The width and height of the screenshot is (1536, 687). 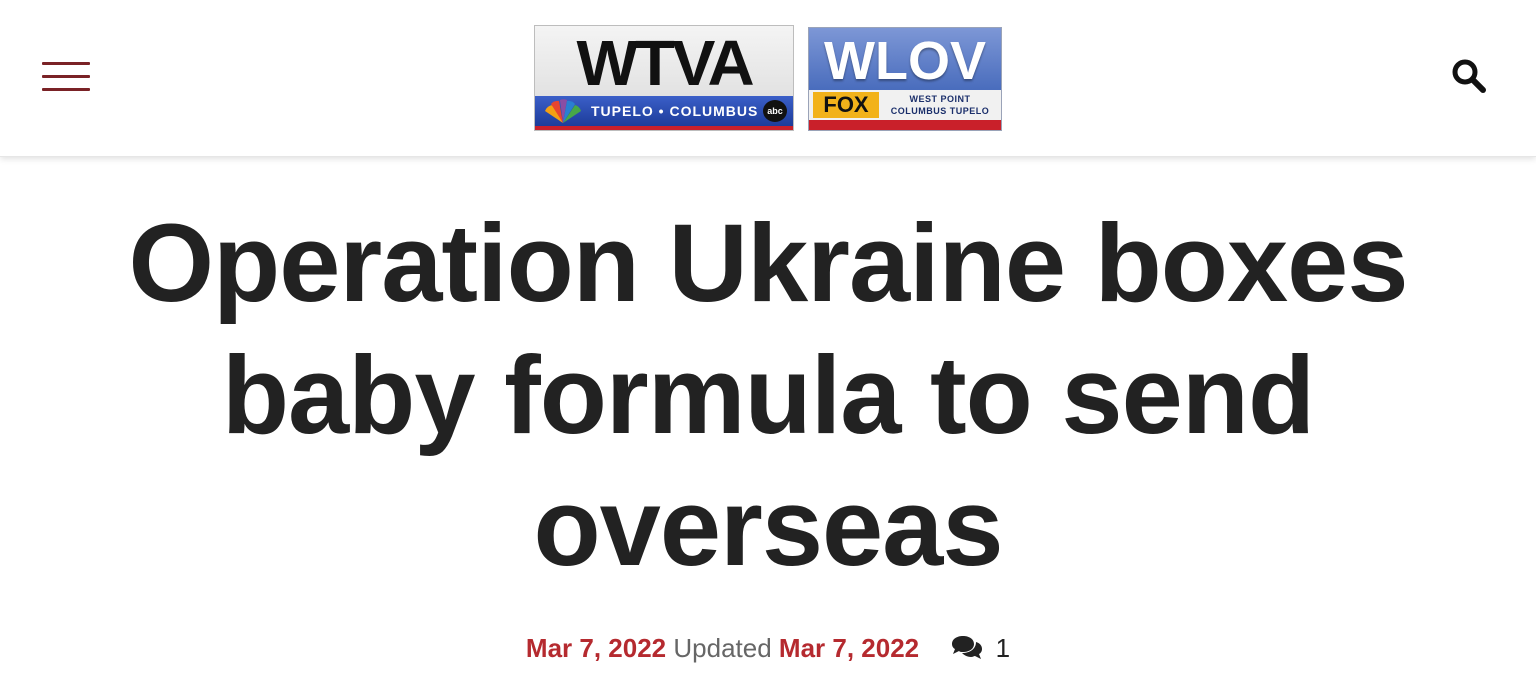 I want to click on article-meta: Mar 7, 2022 Updated Mar 7, 2022 1, so click(x=768, y=648).